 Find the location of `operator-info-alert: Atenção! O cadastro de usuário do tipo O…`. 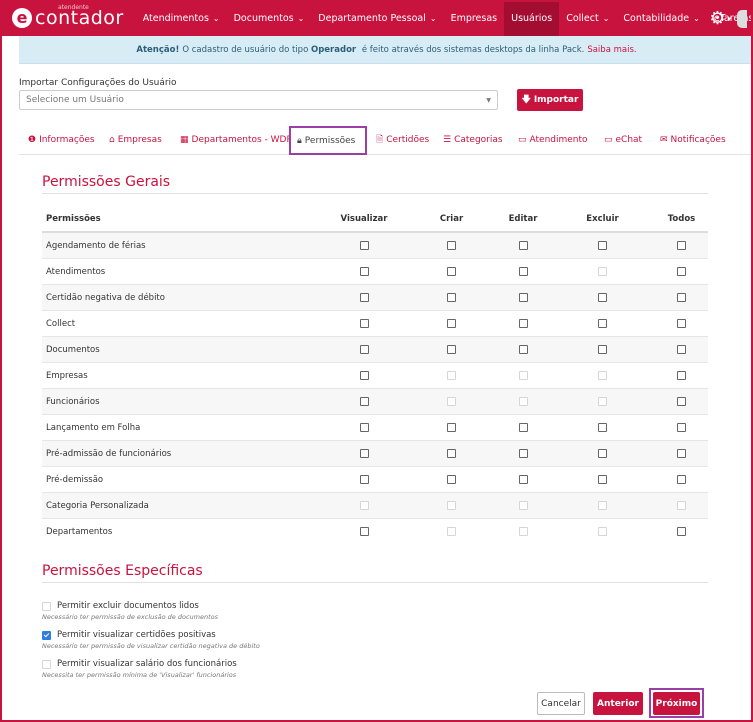

operator-info-alert: Atenção! O cadastro de usuário do tipo O… is located at coordinates (386, 50).